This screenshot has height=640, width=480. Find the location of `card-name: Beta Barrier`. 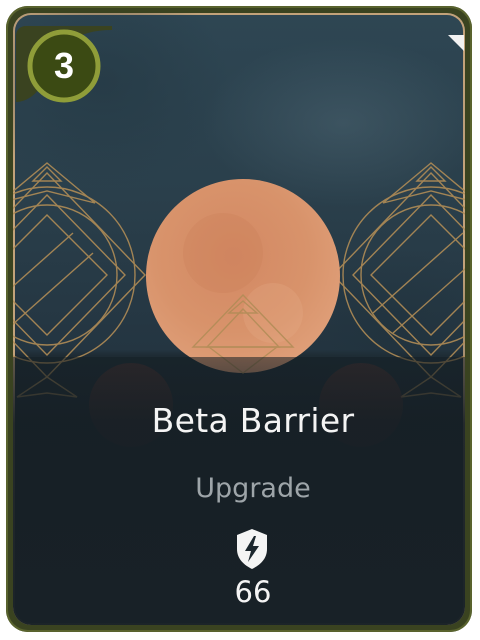

card-name: Beta Barrier is located at coordinates (253, 420).